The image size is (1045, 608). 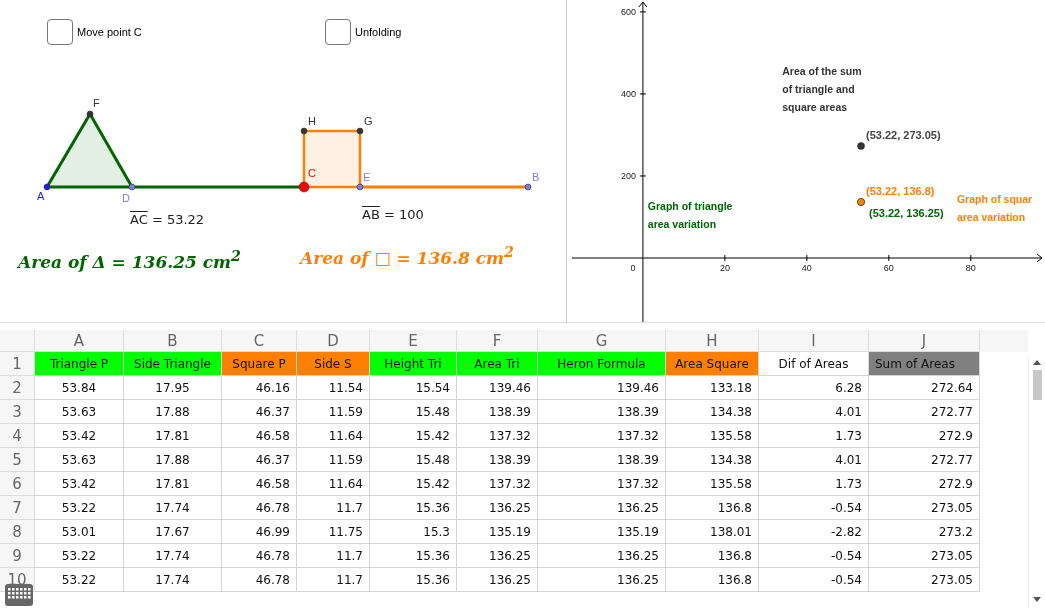 I want to click on table-cell: 11.59, so click(x=333, y=412).